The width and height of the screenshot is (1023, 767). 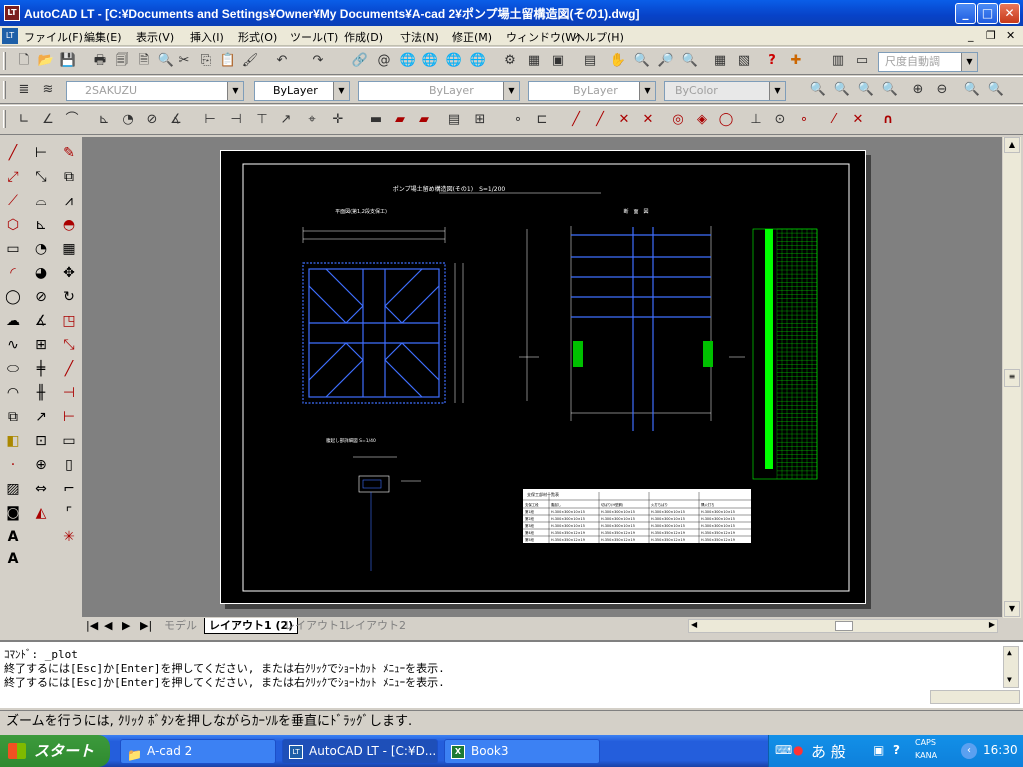 What do you see at coordinates (41, 441) in the screenshot?
I see `tolerance2-icon: ⊡` at bounding box center [41, 441].